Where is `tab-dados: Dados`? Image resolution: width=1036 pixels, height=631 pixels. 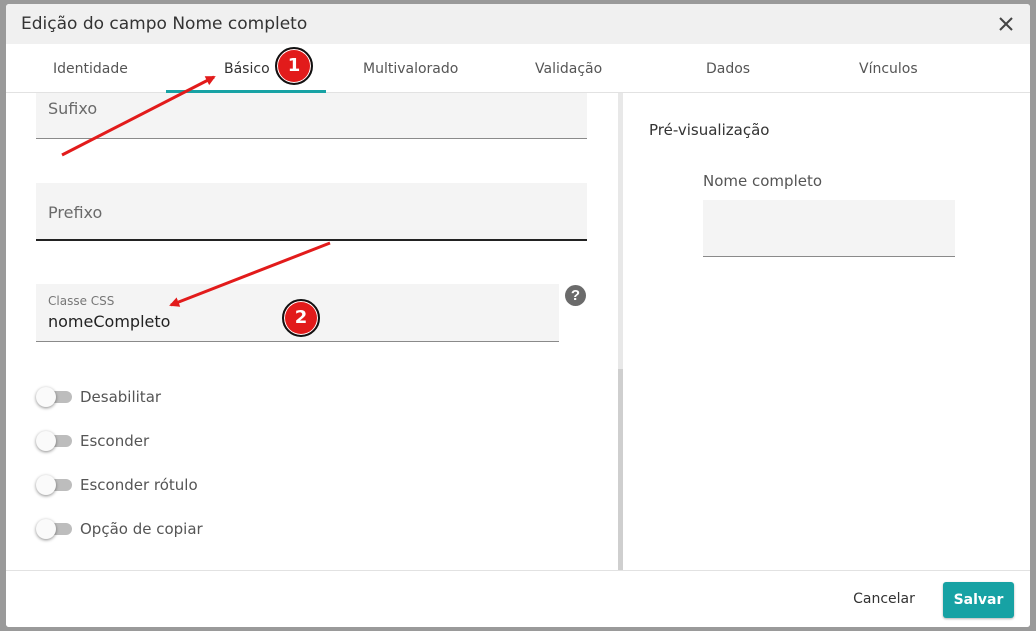
tab-dados: Dados is located at coordinates (728, 69).